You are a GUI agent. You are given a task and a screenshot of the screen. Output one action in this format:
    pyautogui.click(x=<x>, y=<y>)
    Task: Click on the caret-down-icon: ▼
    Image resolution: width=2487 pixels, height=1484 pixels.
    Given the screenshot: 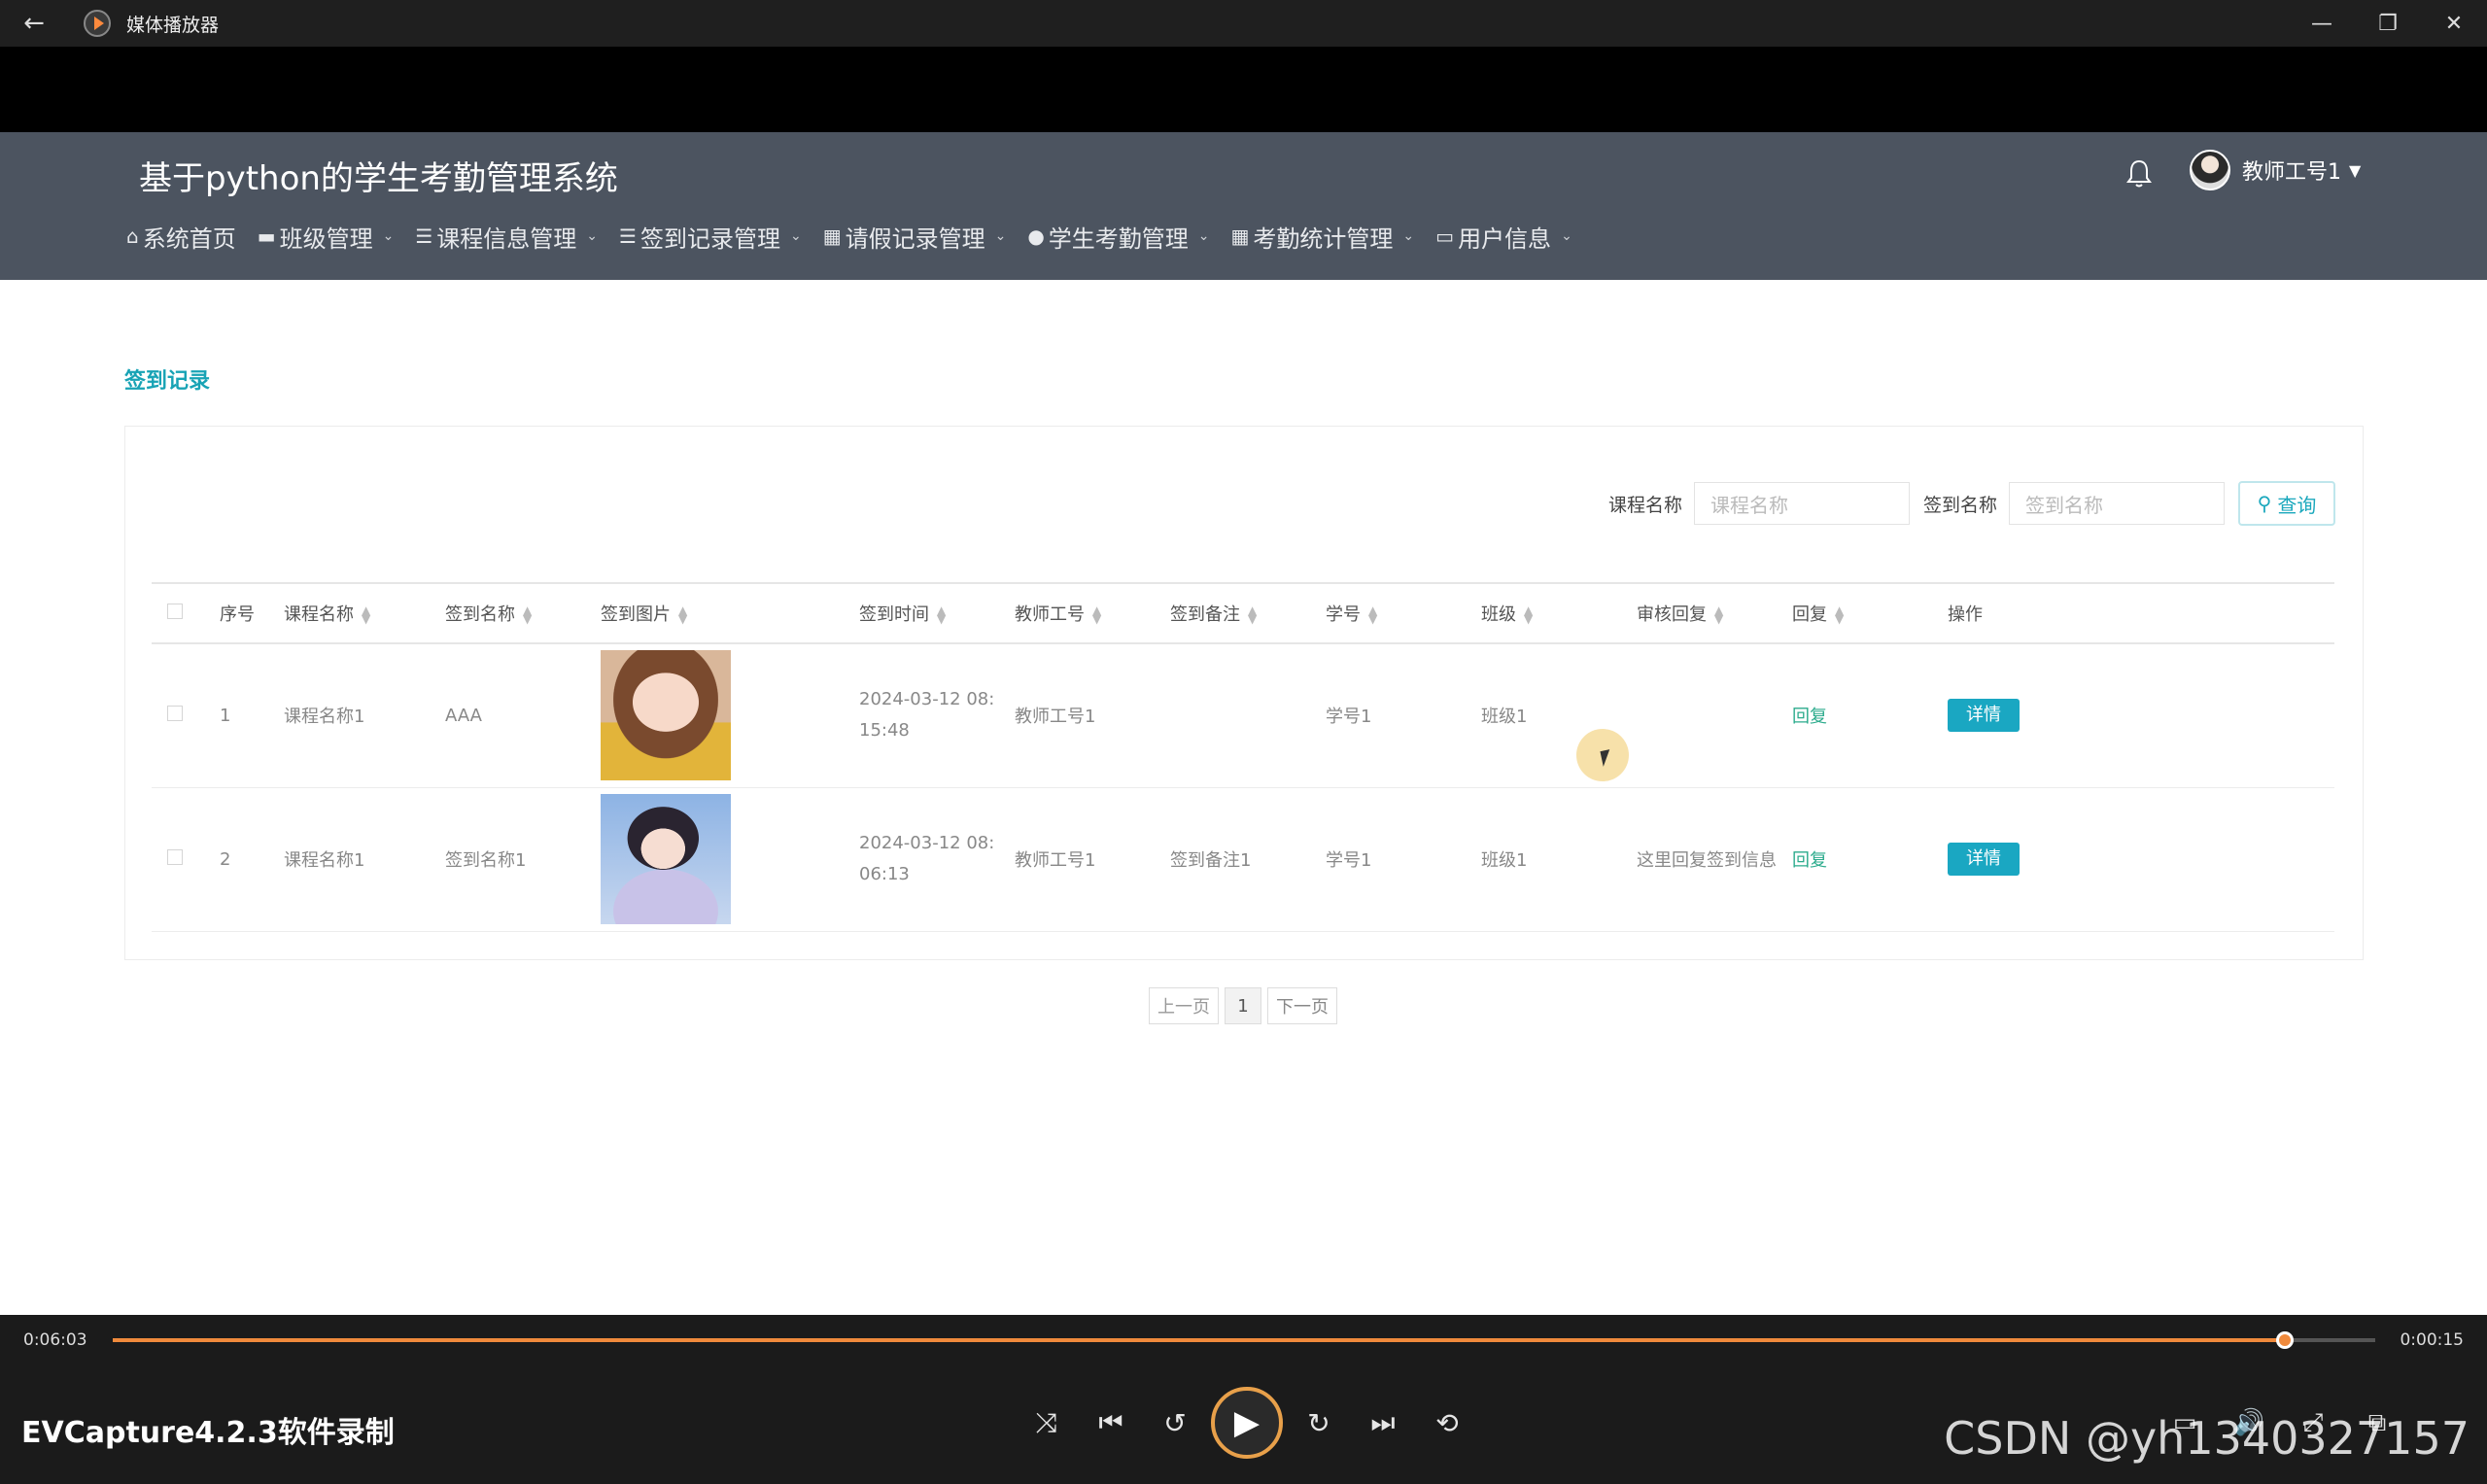 What is the action you would take?
    pyautogui.click(x=2355, y=170)
    